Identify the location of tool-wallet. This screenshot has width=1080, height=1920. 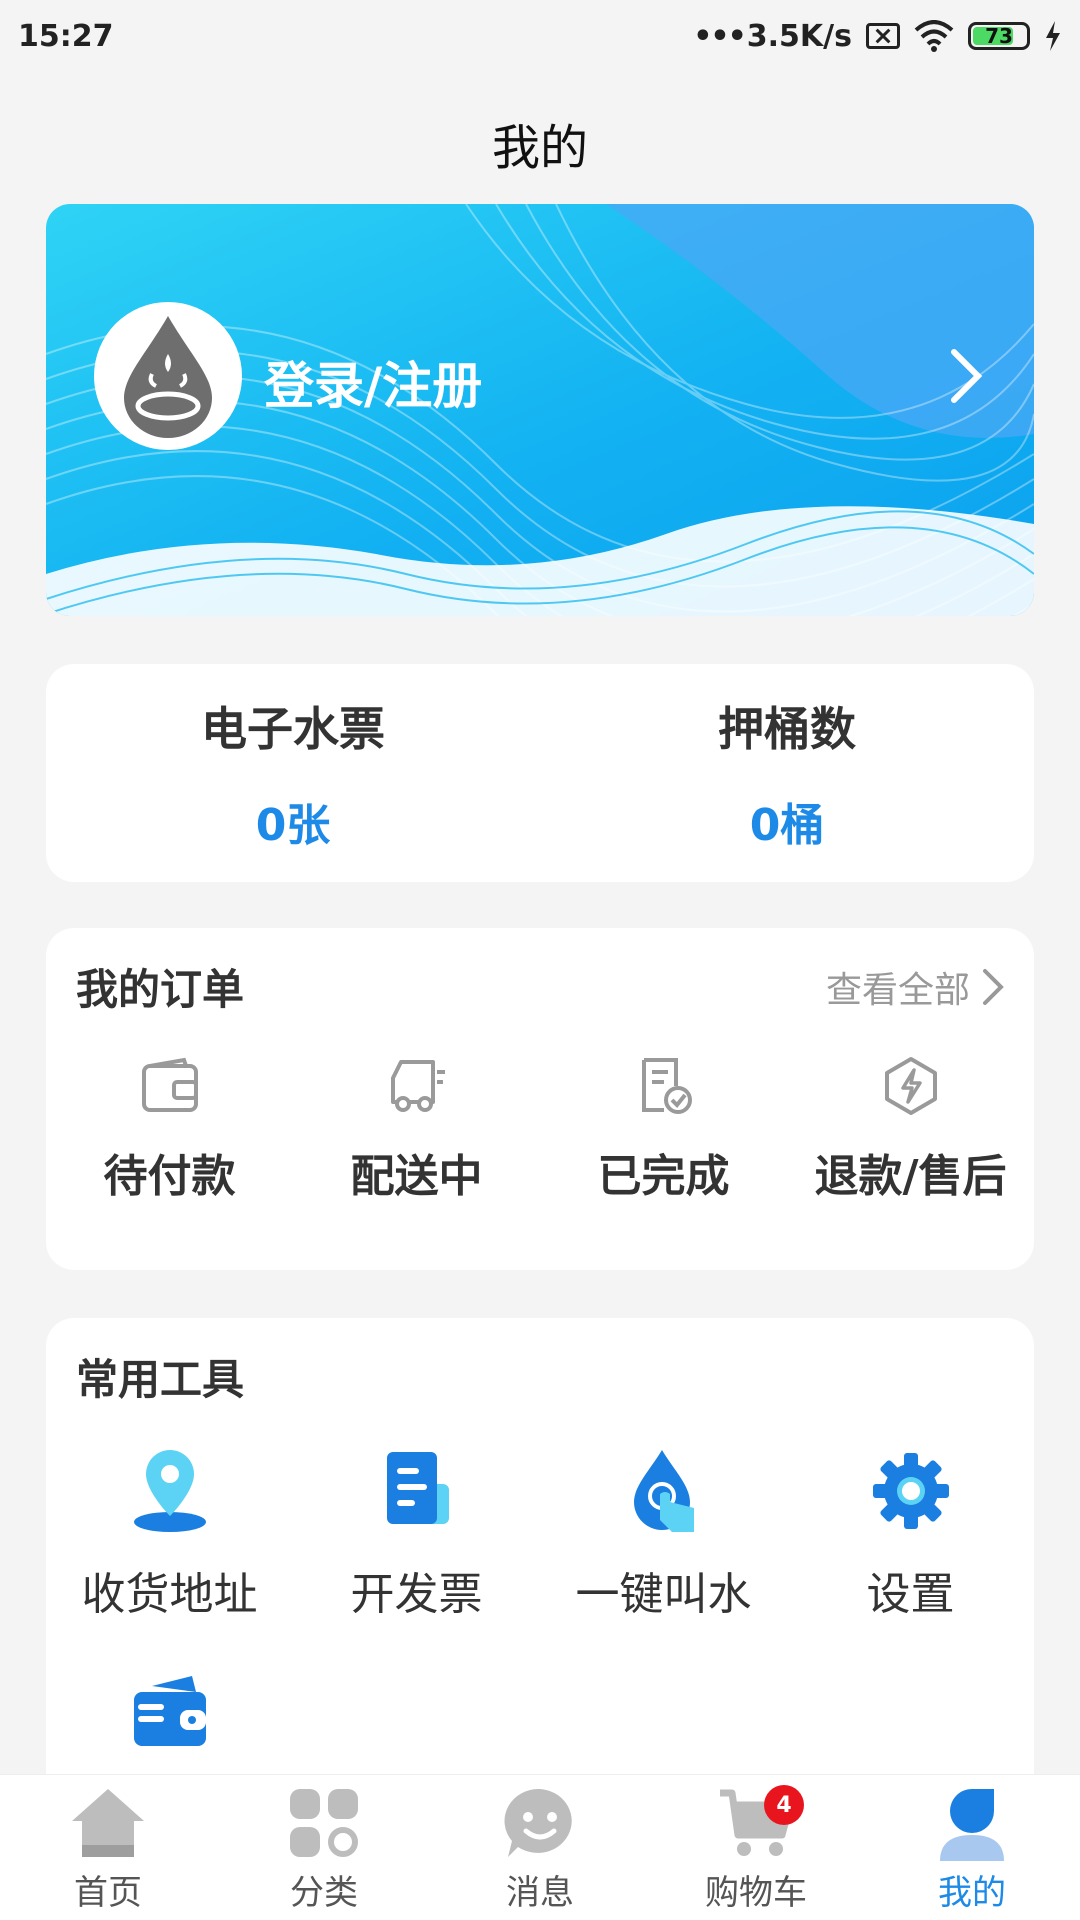
(169, 1728).